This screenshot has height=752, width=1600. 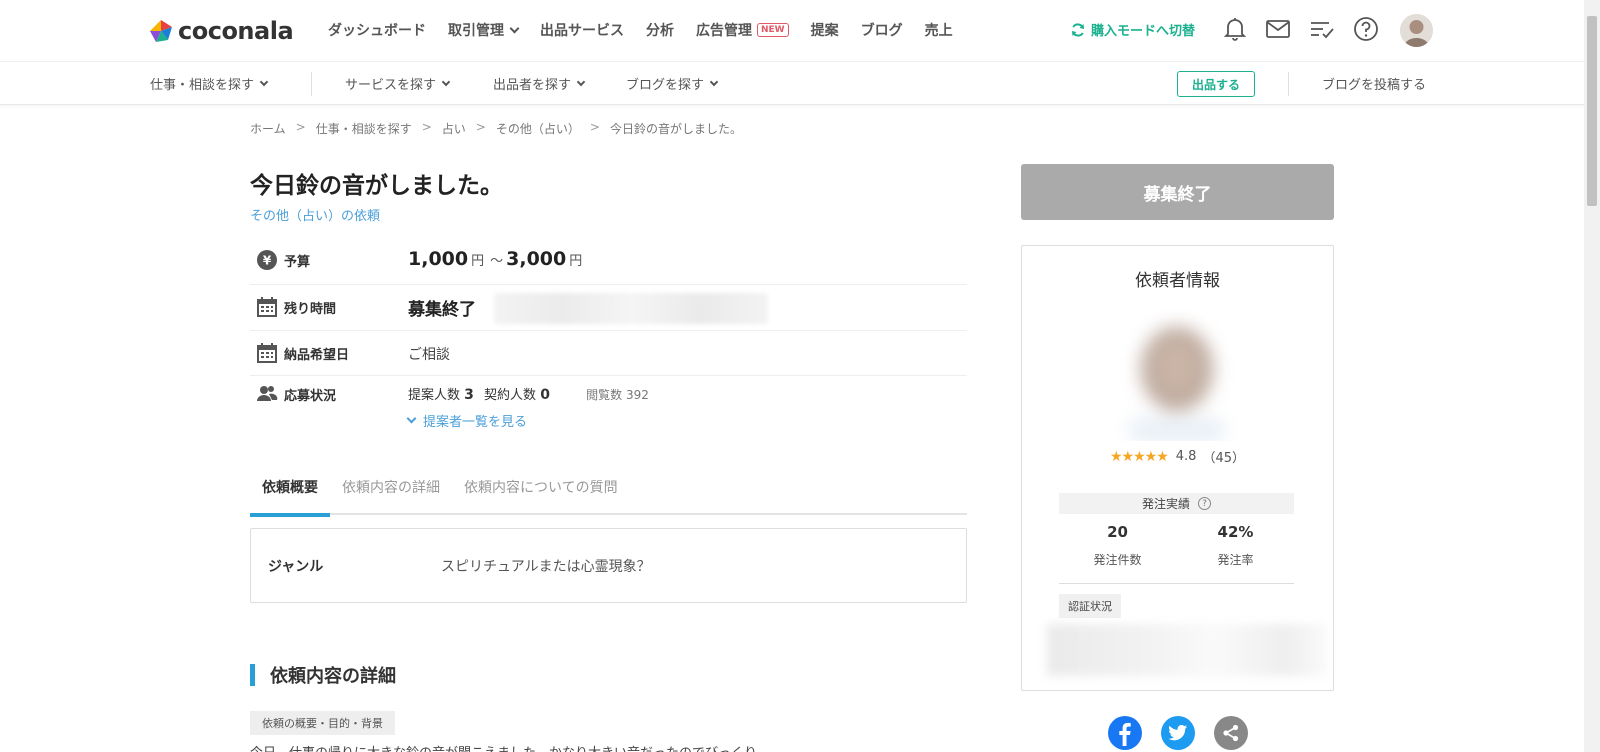 I want to click on find-seller-dropdown: 出品者を探す, so click(x=539, y=83).